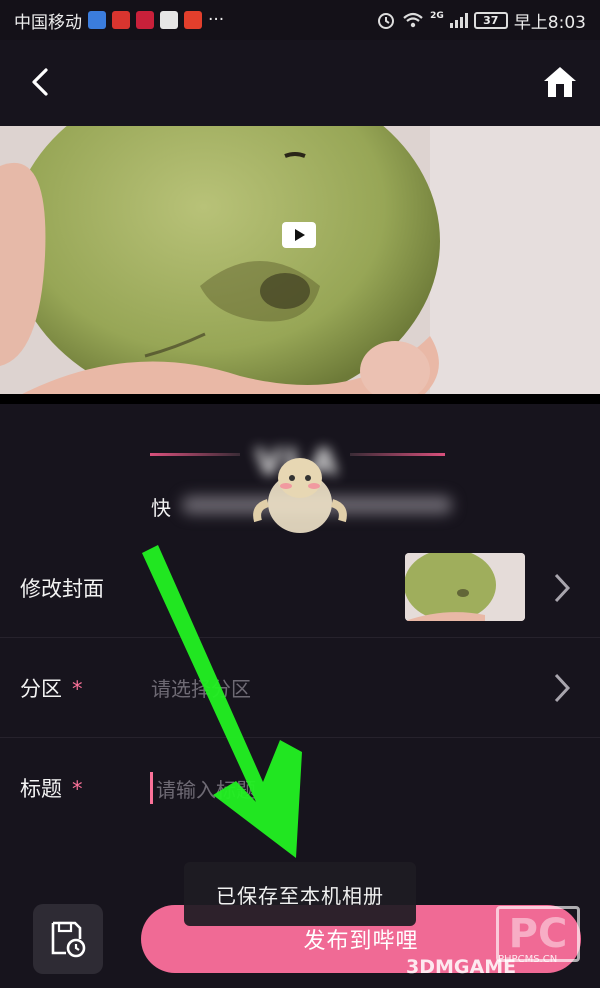 This screenshot has width=600, height=988. What do you see at coordinates (161, 508) in the screenshot?
I see `quick-label: 快` at bounding box center [161, 508].